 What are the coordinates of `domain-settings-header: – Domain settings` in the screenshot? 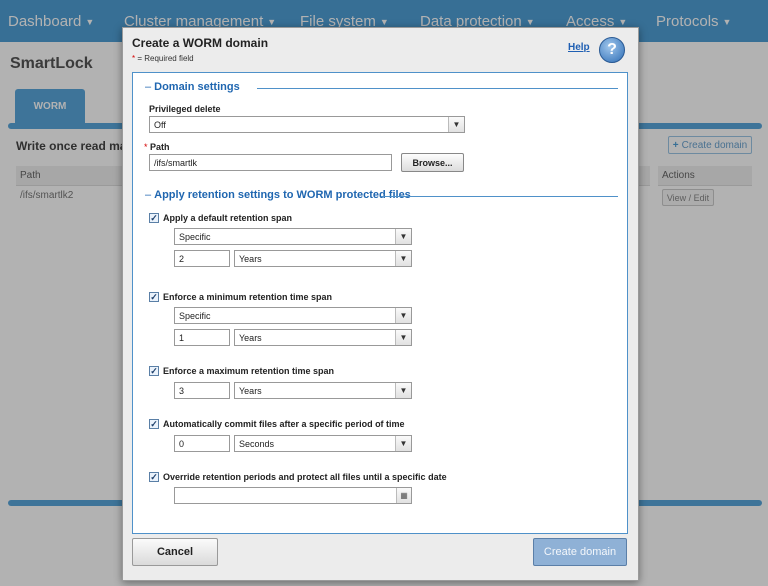 It's located at (192, 87).